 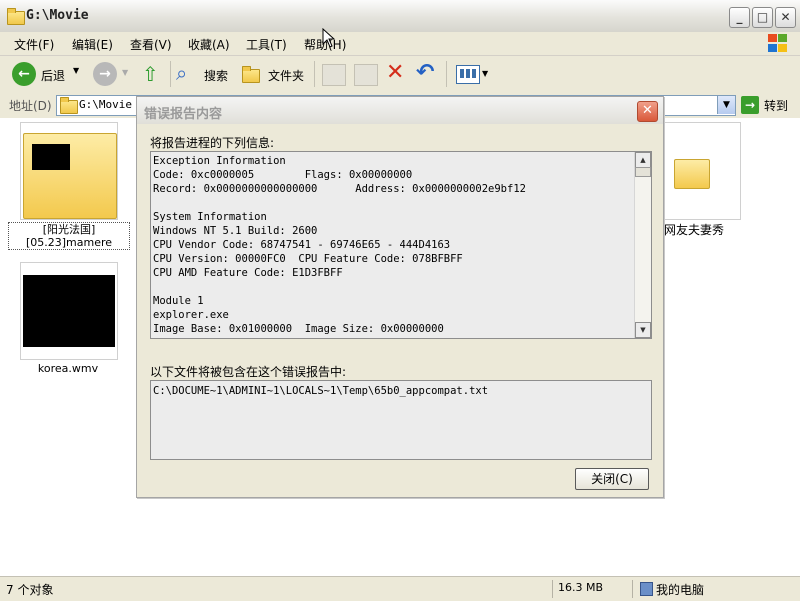 What do you see at coordinates (400, 588) in the screenshot?
I see `status-bar: 7 个对象 16.3 MB 我的电脑` at bounding box center [400, 588].